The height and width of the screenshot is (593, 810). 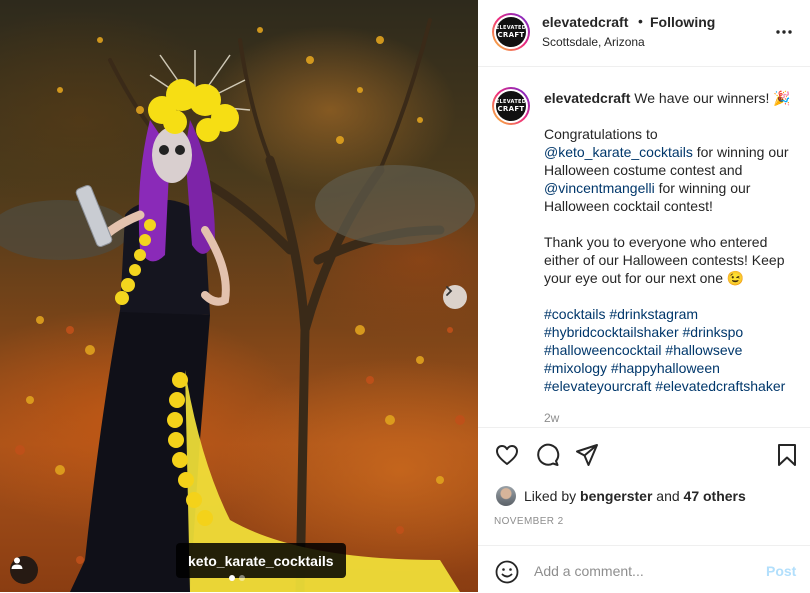 I want to click on following-button: Following, so click(x=682, y=22).